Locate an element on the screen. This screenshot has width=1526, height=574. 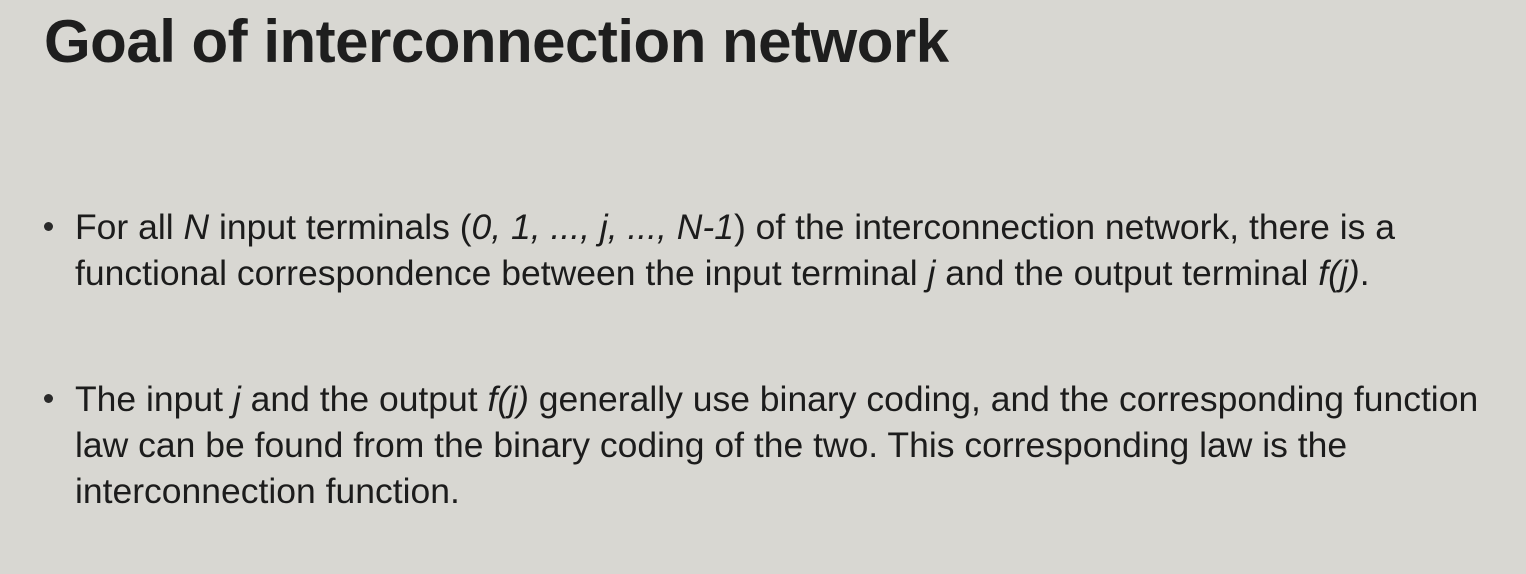
bullet1-text-4: and the output terminal is located at coordinates (1127, 273).